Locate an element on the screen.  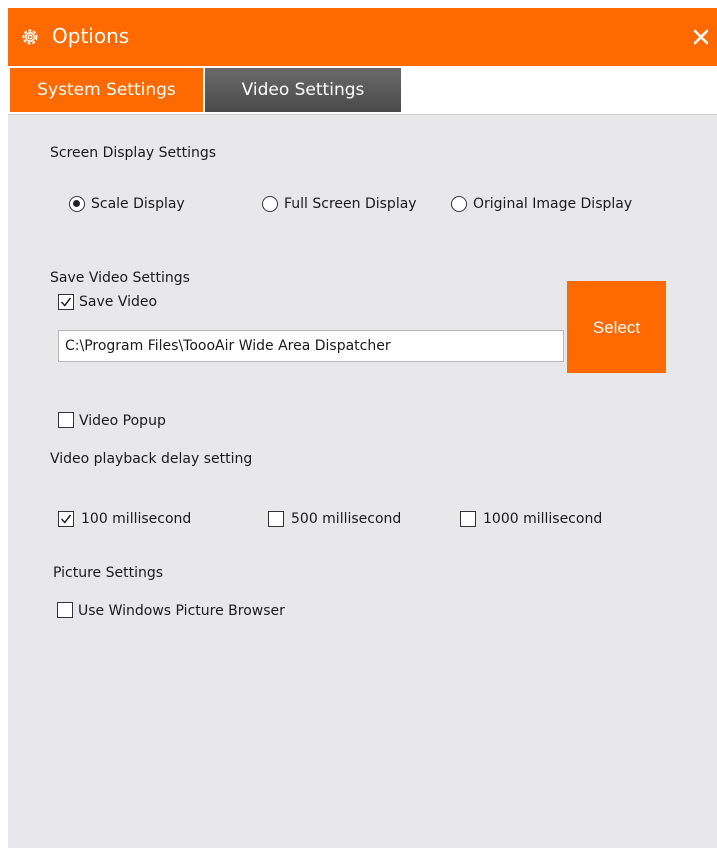
select-button: Select is located at coordinates (616, 327).